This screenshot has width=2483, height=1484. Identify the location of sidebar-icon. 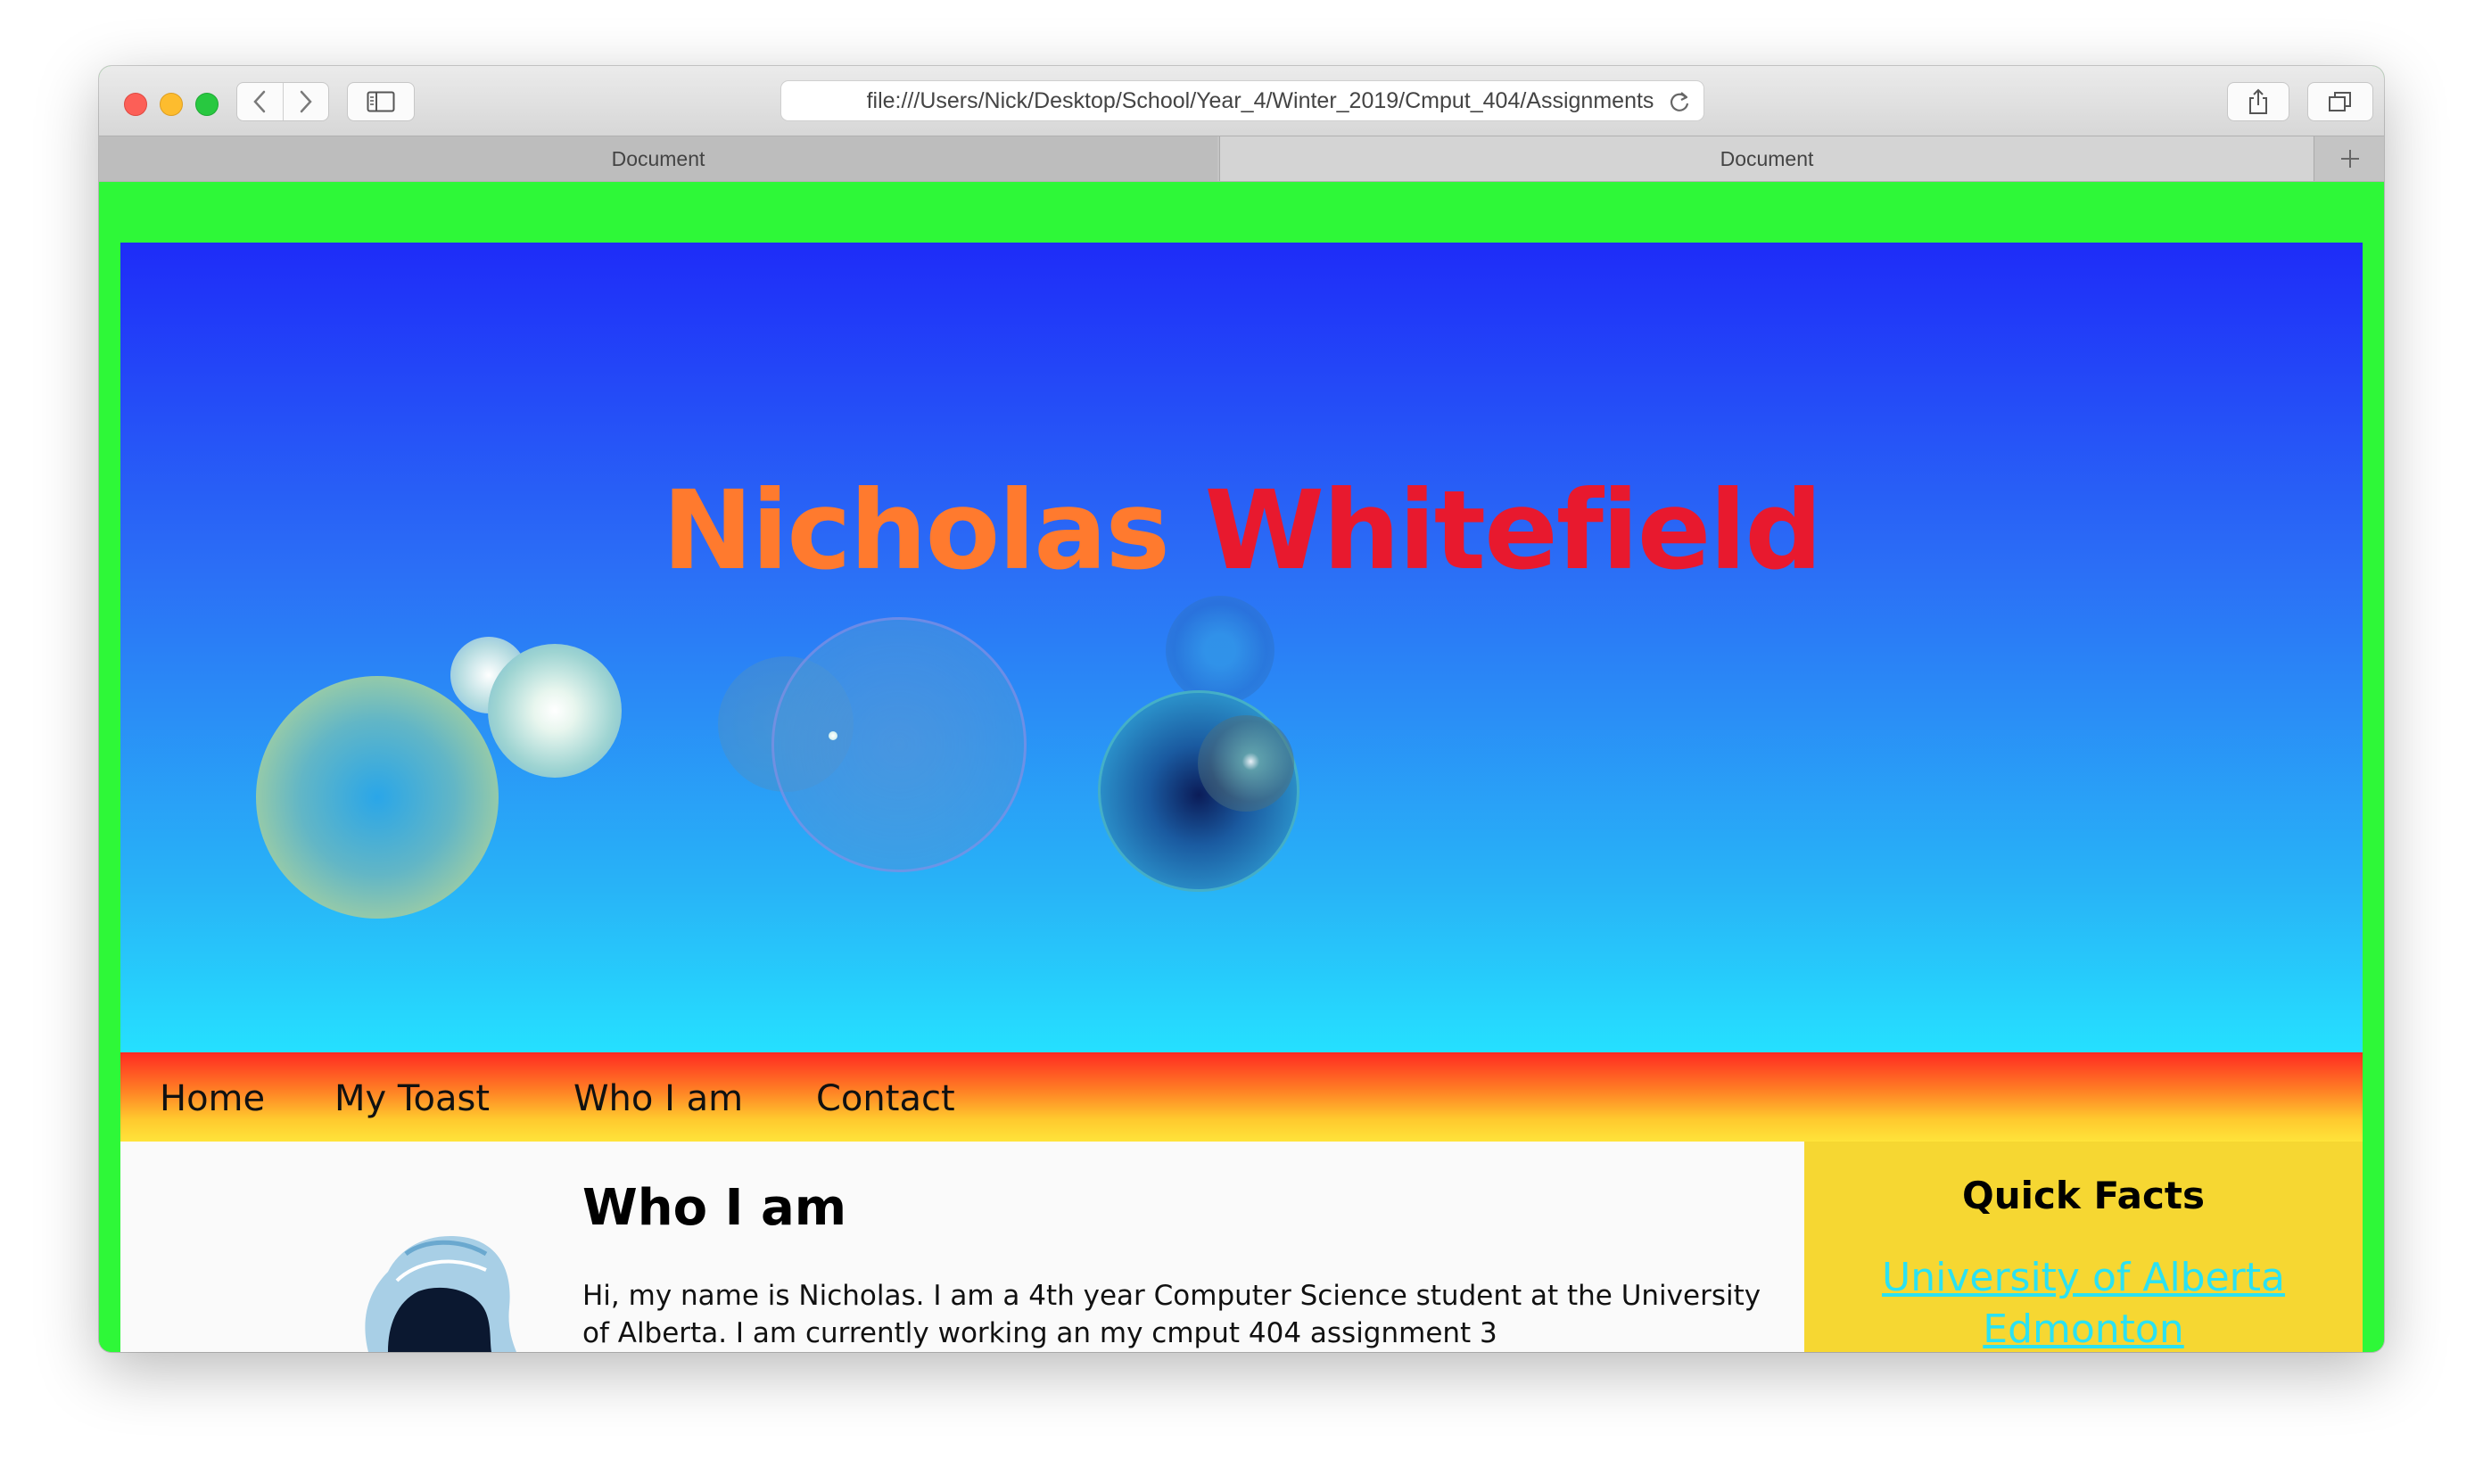
(381, 102).